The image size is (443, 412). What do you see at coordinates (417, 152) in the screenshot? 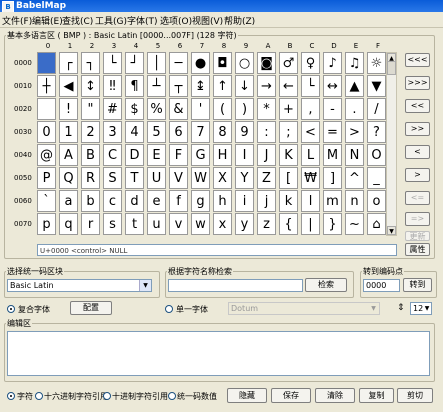
I see `prev-button: <` at bounding box center [417, 152].